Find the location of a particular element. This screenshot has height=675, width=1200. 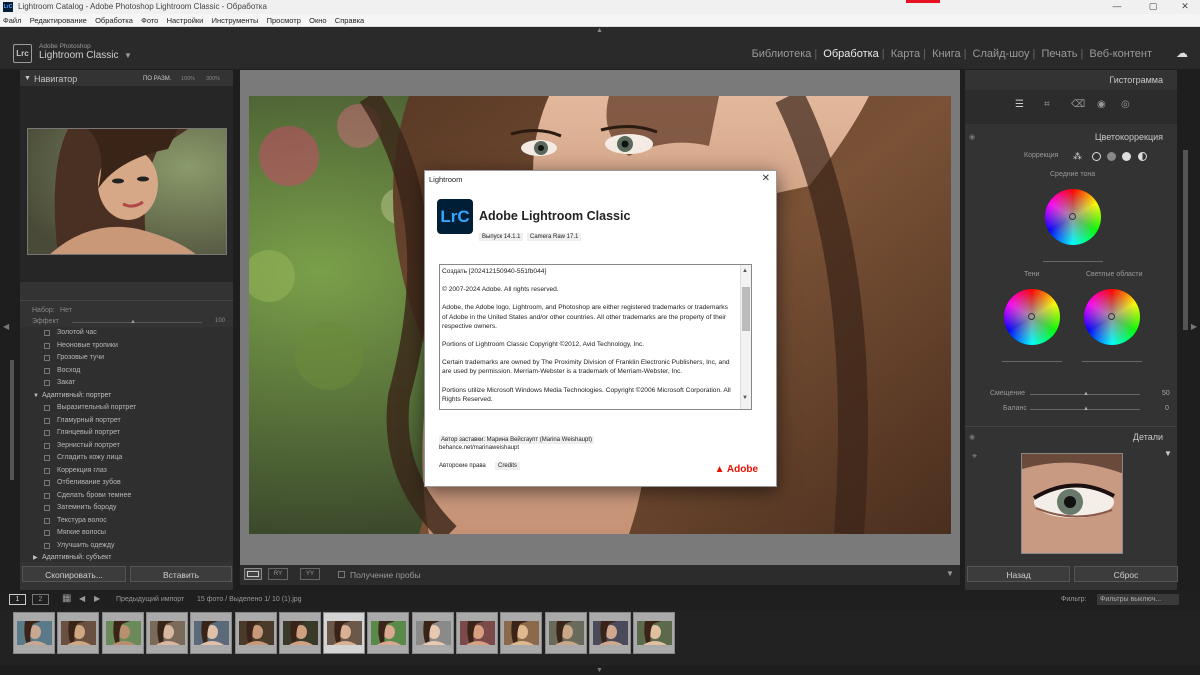

preset-item: Золотой час is located at coordinates (126, 333).